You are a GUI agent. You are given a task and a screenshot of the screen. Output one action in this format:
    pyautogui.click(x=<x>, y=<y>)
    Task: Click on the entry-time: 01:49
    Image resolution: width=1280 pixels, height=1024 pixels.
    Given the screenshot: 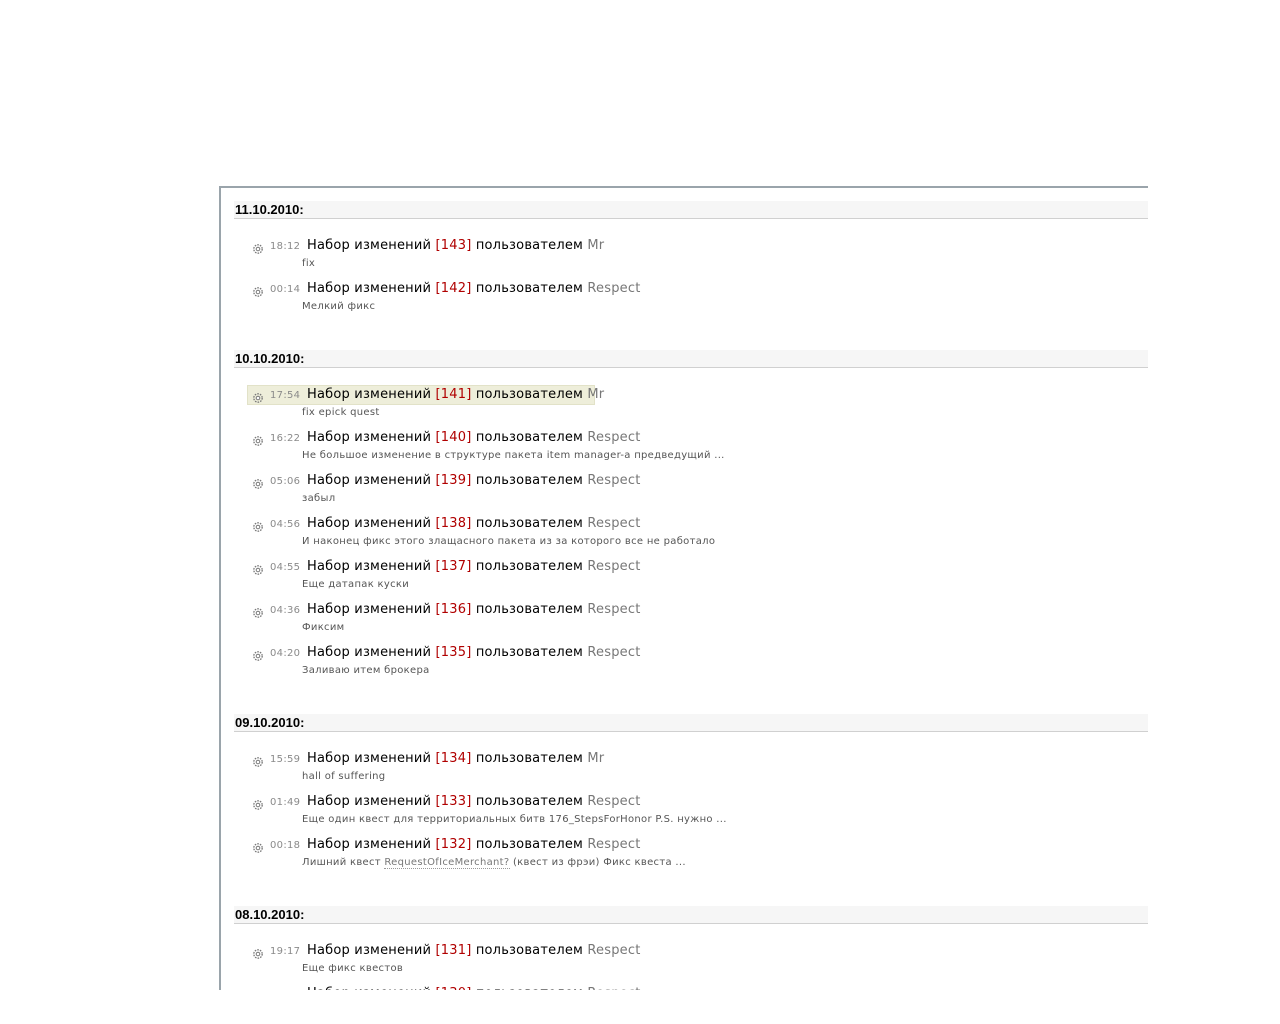 What is the action you would take?
    pyautogui.click(x=285, y=802)
    